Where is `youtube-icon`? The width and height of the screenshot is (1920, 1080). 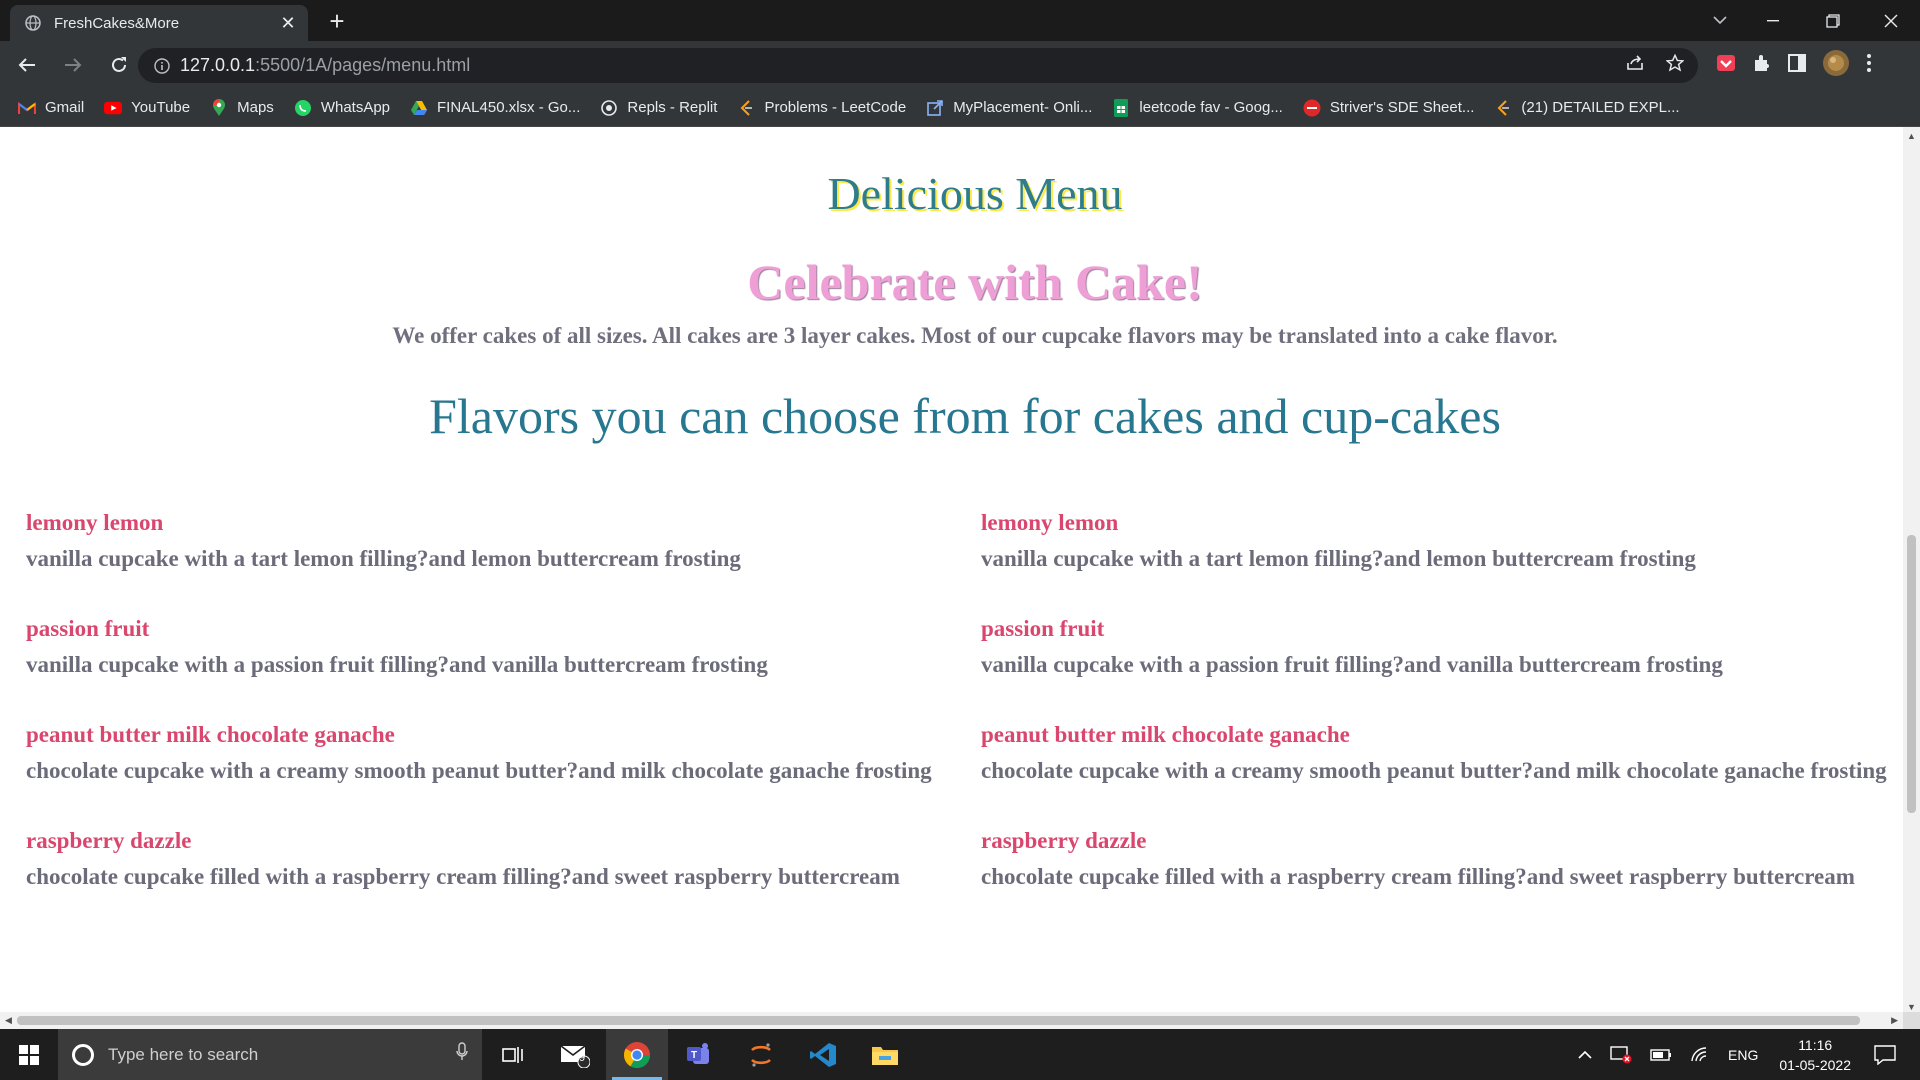 youtube-icon is located at coordinates (113, 108).